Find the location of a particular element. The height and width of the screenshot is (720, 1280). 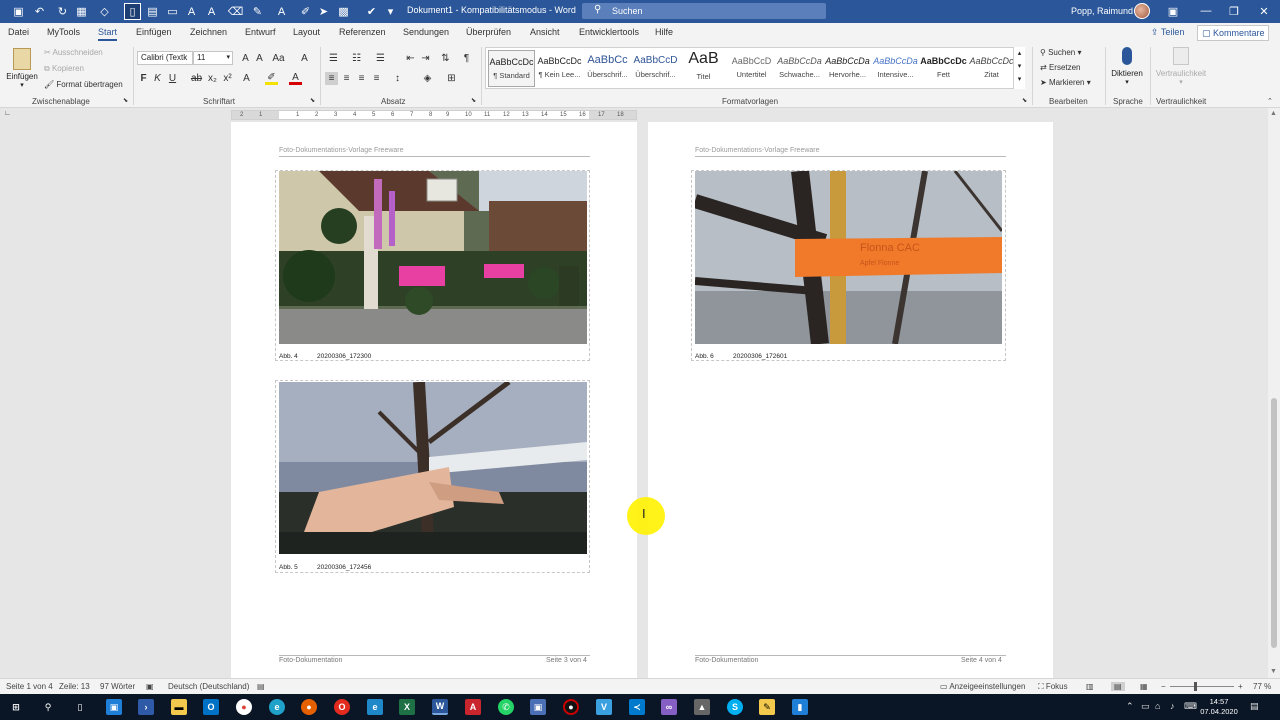

restore-icon: ❐ is located at coordinates (1234, 11).